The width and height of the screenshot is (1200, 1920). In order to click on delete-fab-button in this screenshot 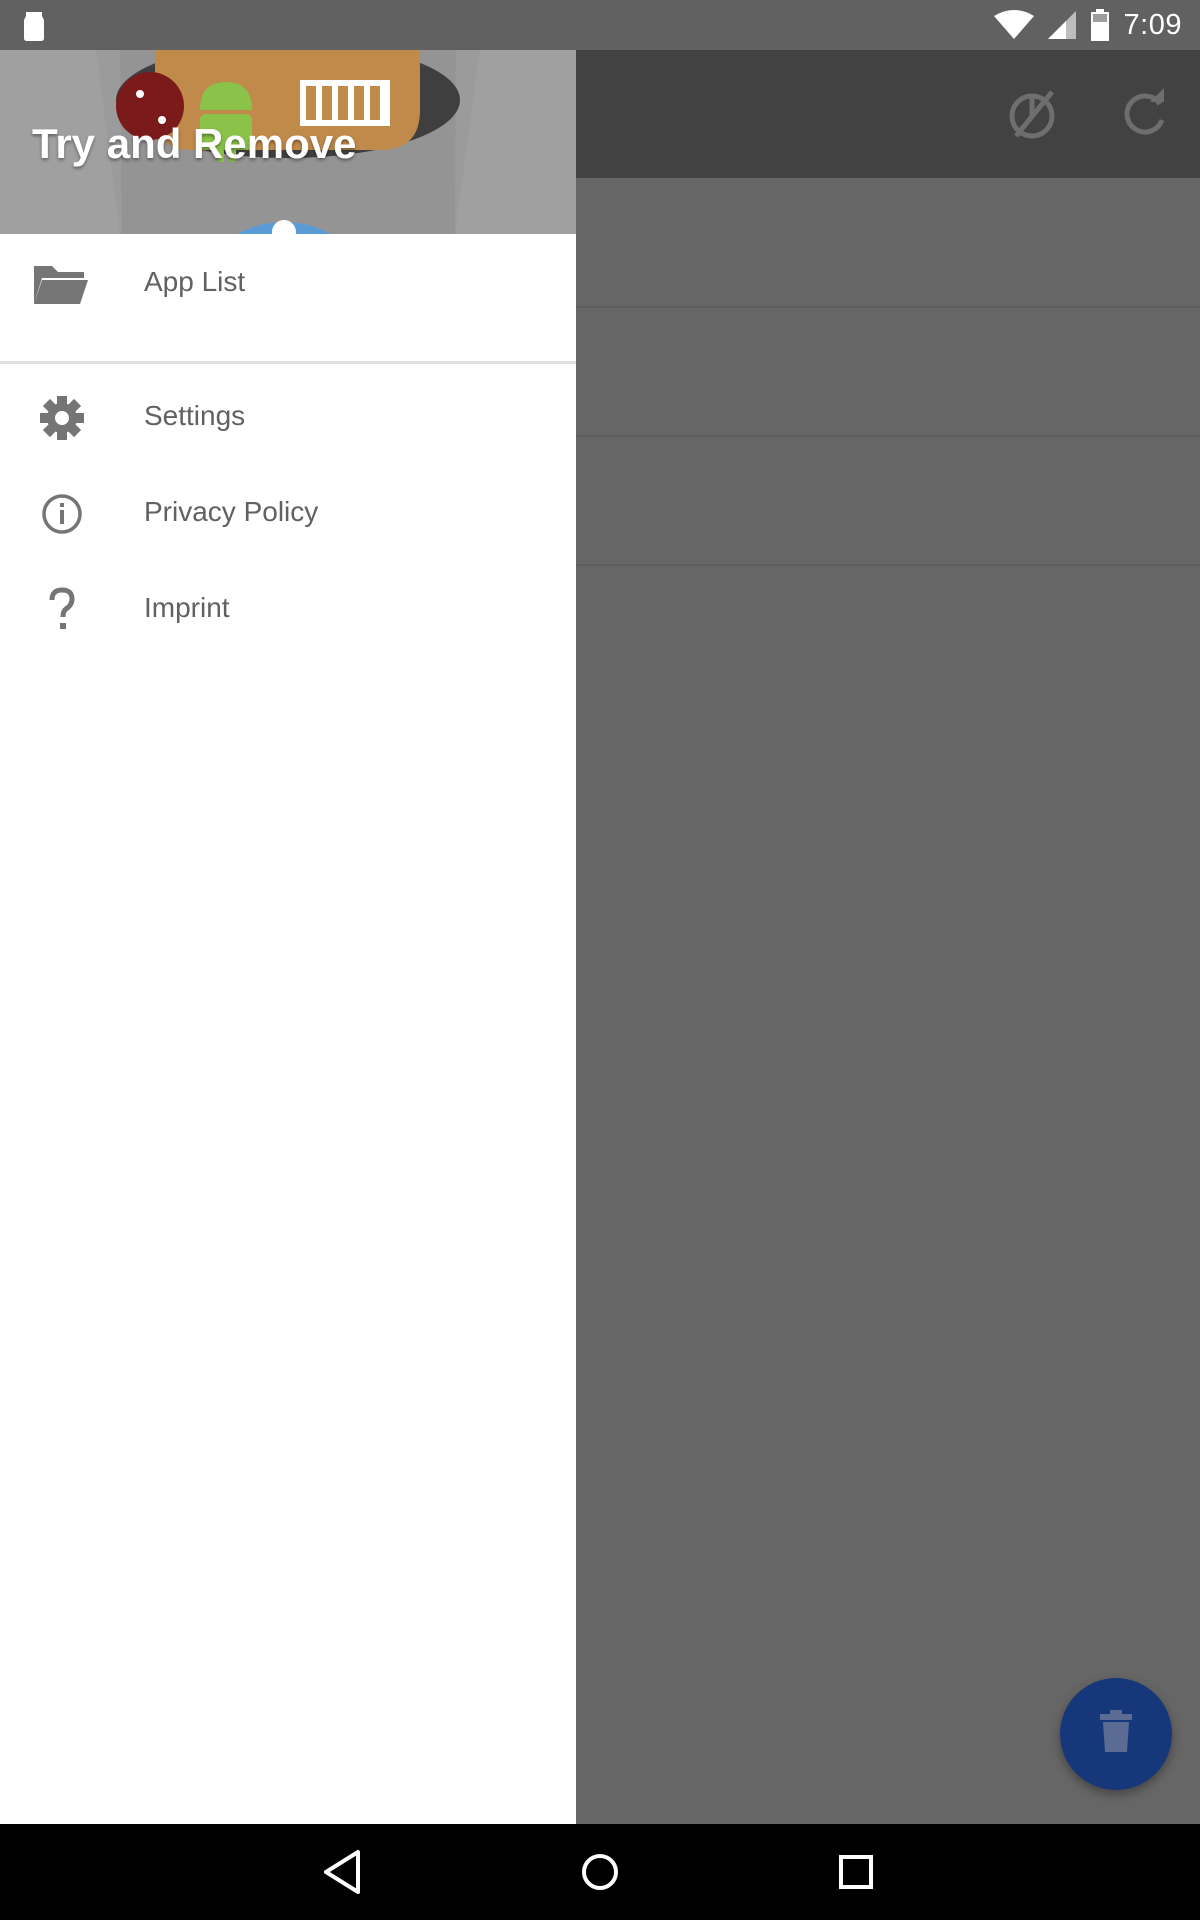, I will do `click(1116, 1734)`.